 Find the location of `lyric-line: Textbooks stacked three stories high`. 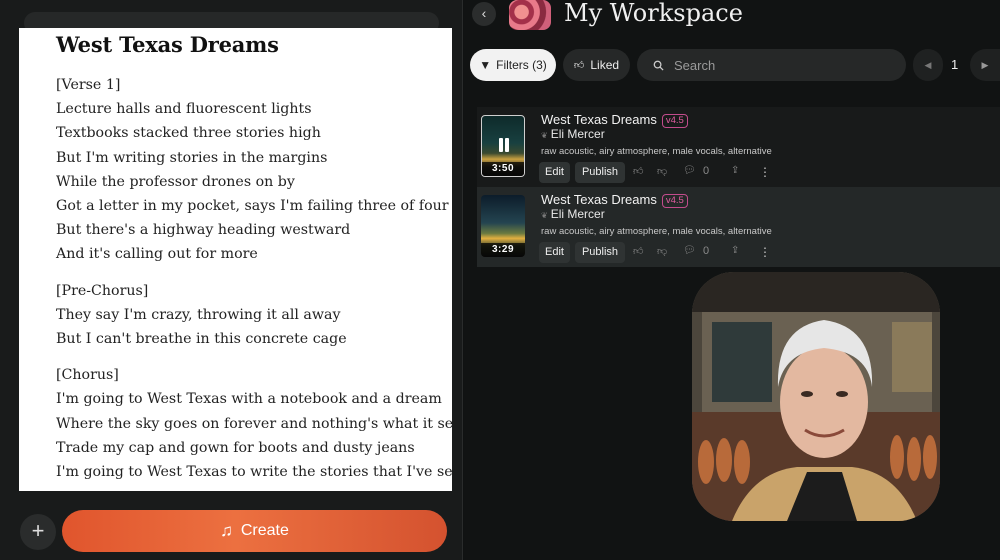

lyric-line: Textbooks stacked three stories high is located at coordinates (188, 133).